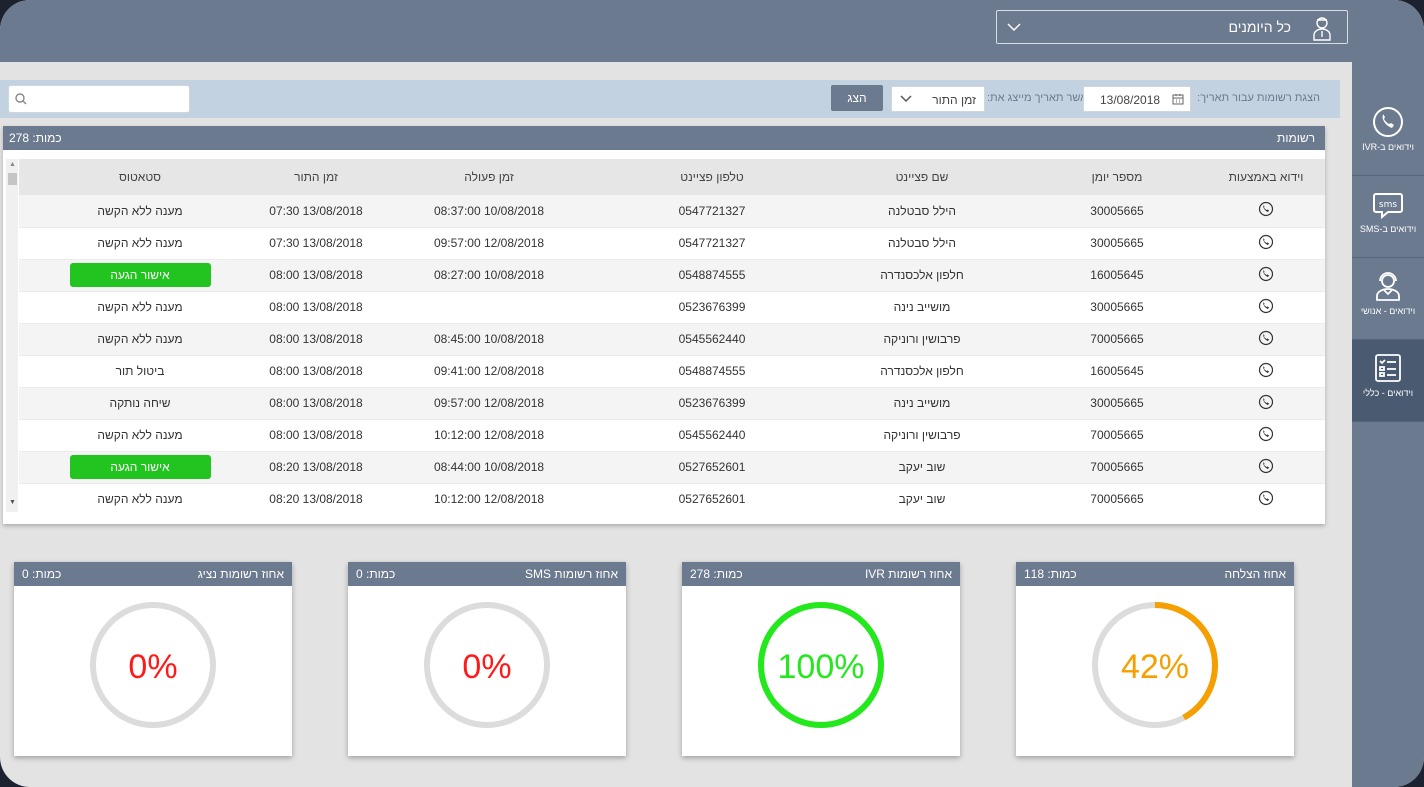 This screenshot has width=1424, height=787. What do you see at coordinates (664, 138) in the screenshot?
I see `records-header: רשומות כמות: 278` at bounding box center [664, 138].